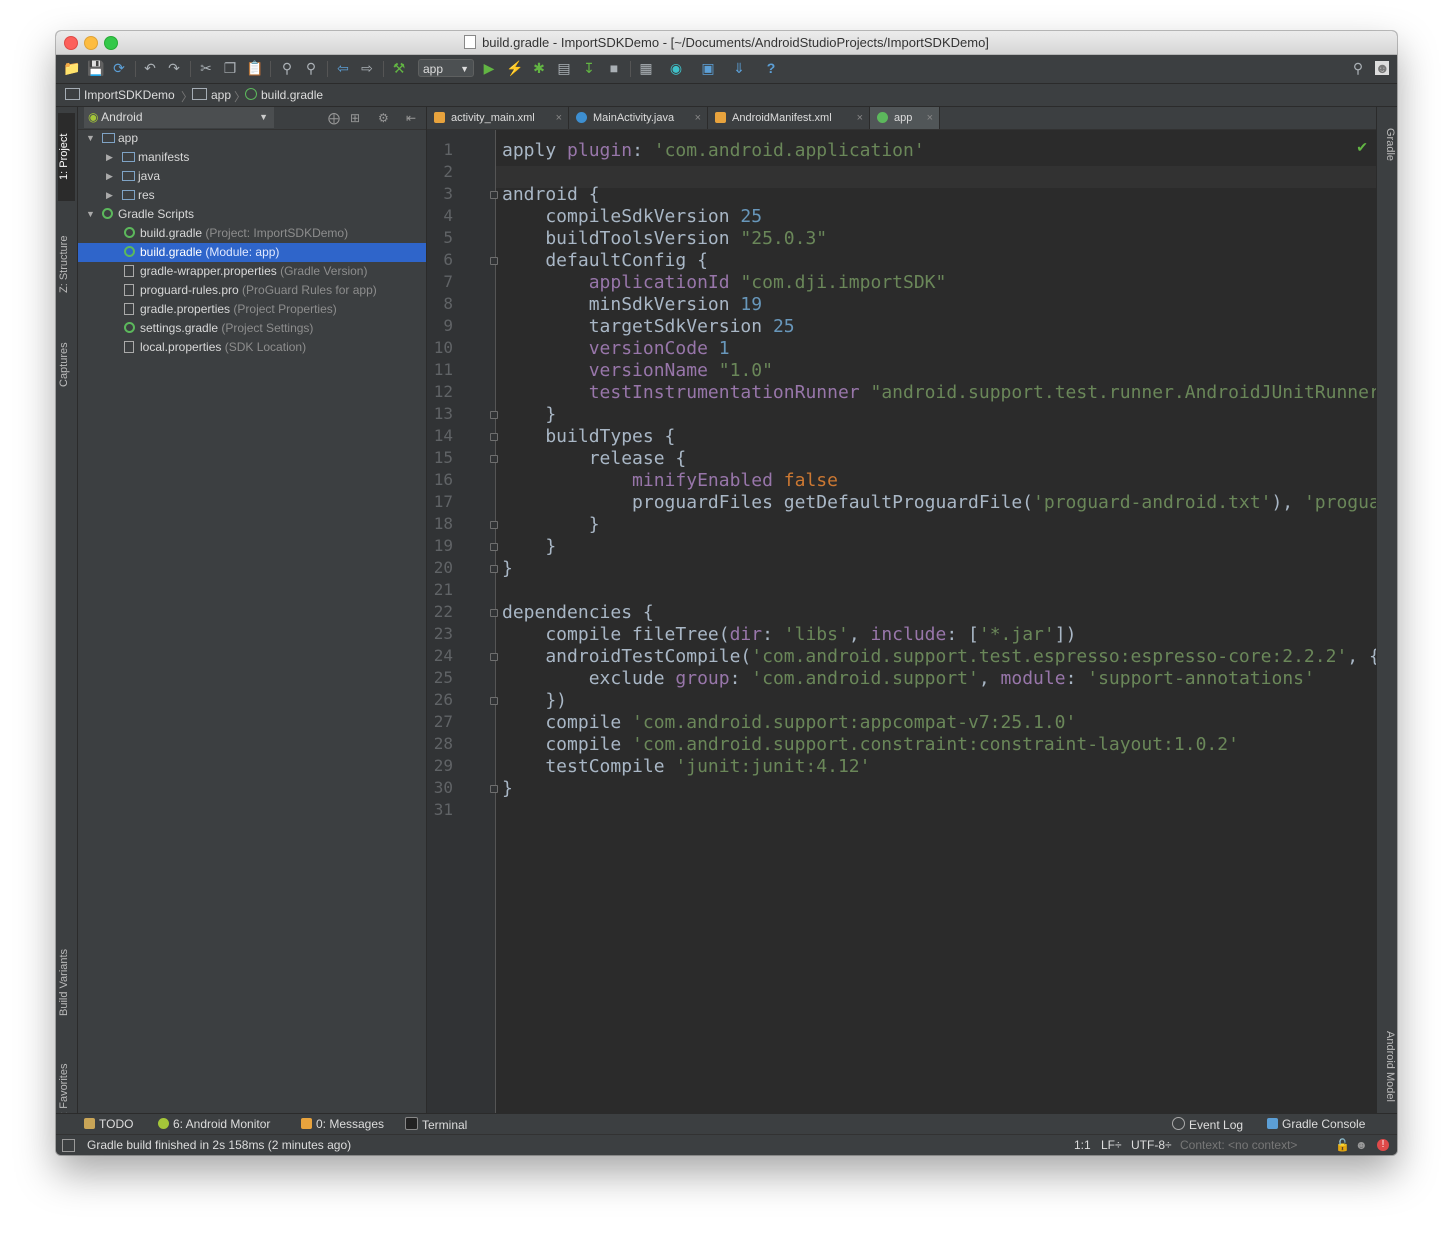 The height and width of the screenshot is (1235, 1453). What do you see at coordinates (905, 118) in the screenshot?
I see `editor-tab: app ×` at bounding box center [905, 118].